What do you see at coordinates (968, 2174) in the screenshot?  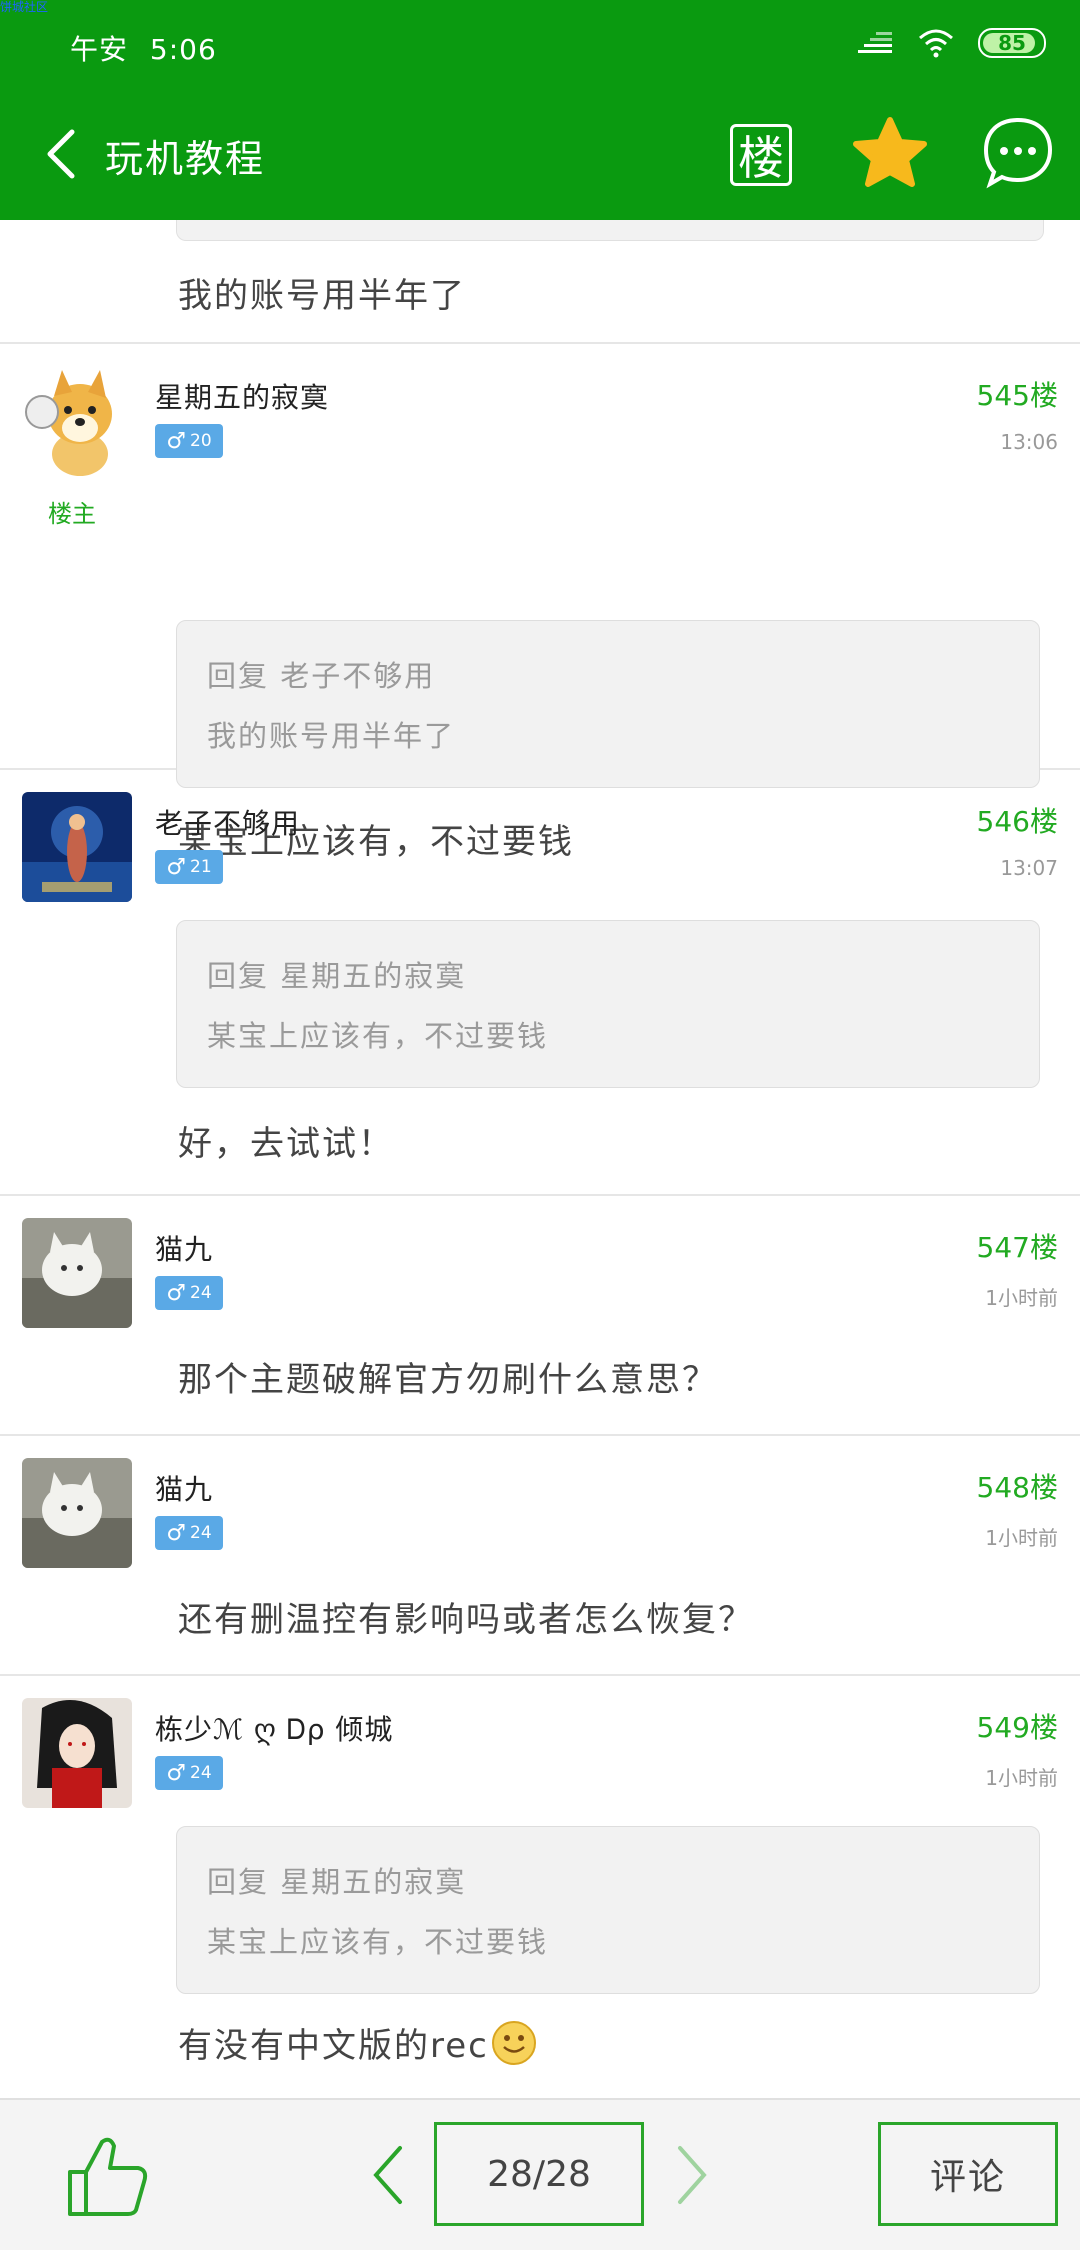 I see `comment-button: 评论` at bounding box center [968, 2174].